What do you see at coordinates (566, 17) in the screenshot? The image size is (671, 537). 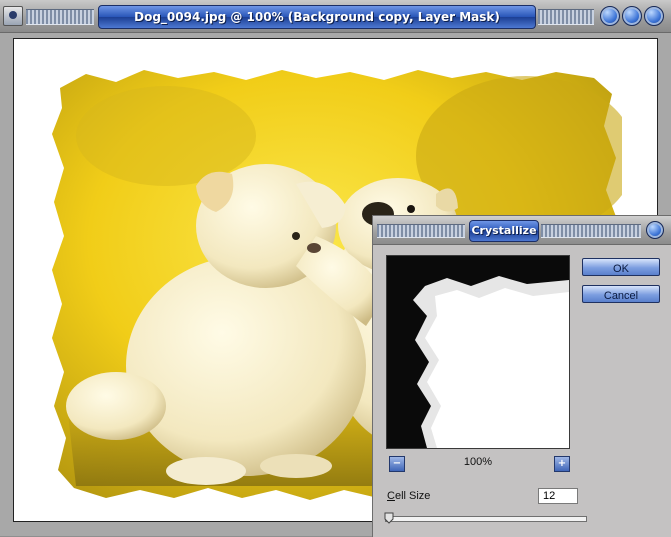 I see `titlebar-grip-right` at bounding box center [566, 17].